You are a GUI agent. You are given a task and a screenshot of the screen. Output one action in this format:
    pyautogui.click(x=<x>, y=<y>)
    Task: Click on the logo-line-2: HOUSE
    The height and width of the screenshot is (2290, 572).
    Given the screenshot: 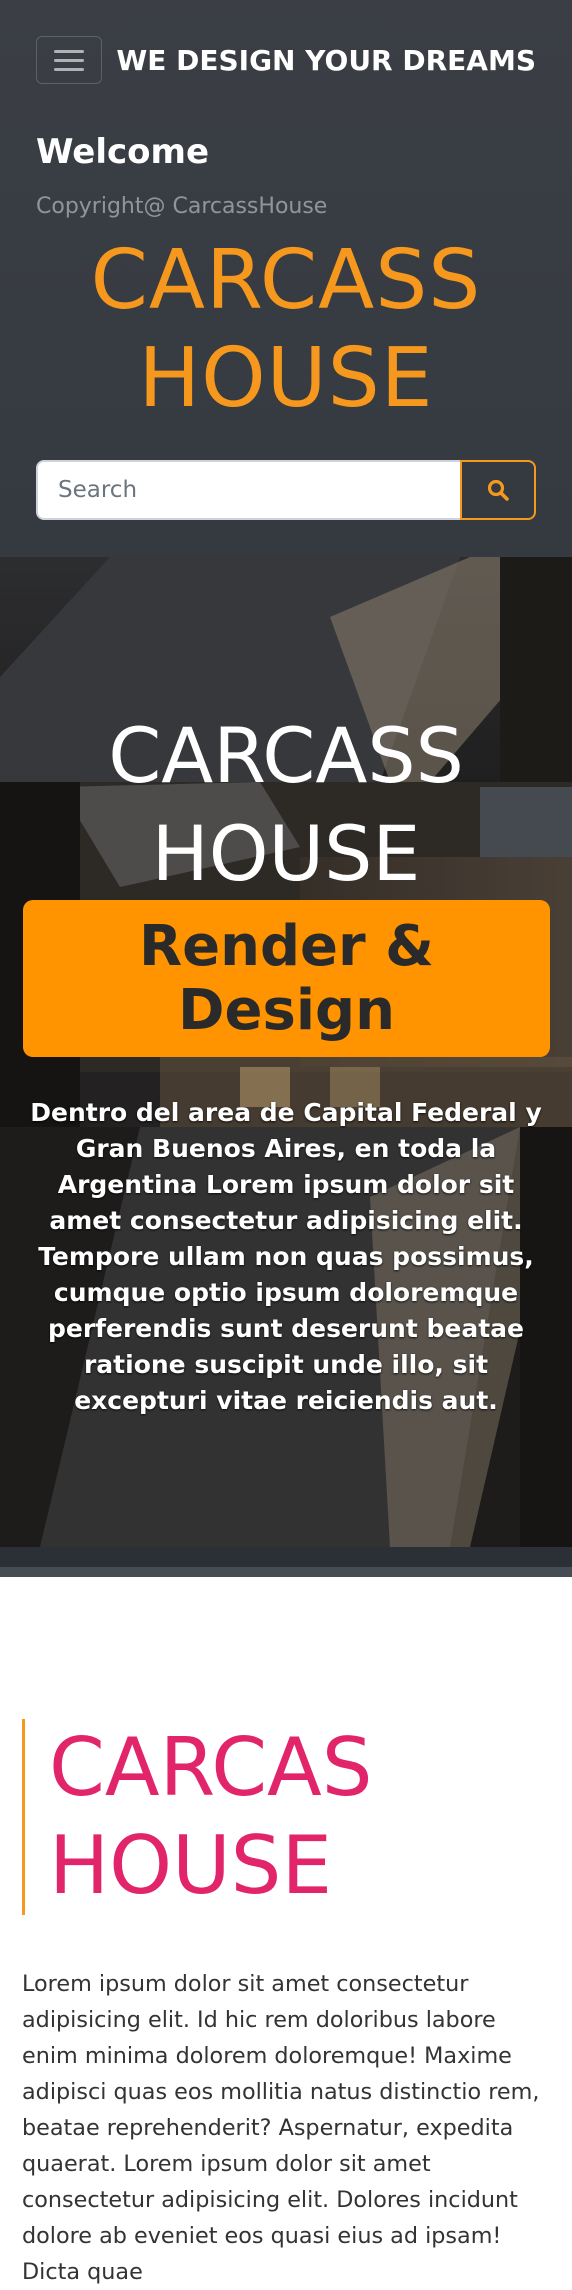 What is the action you would take?
    pyautogui.click(x=286, y=378)
    